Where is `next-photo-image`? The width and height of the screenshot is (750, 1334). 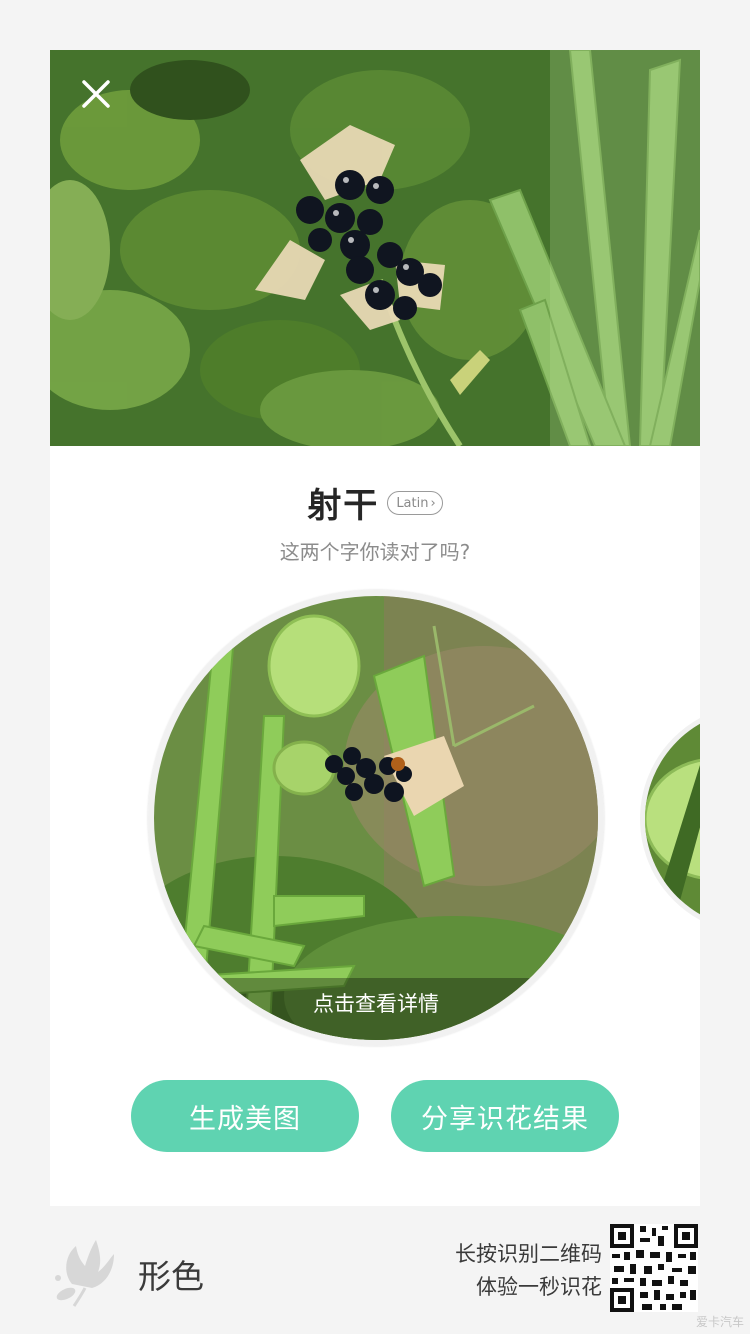
next-photo-image is located at coordinates (672, 819).